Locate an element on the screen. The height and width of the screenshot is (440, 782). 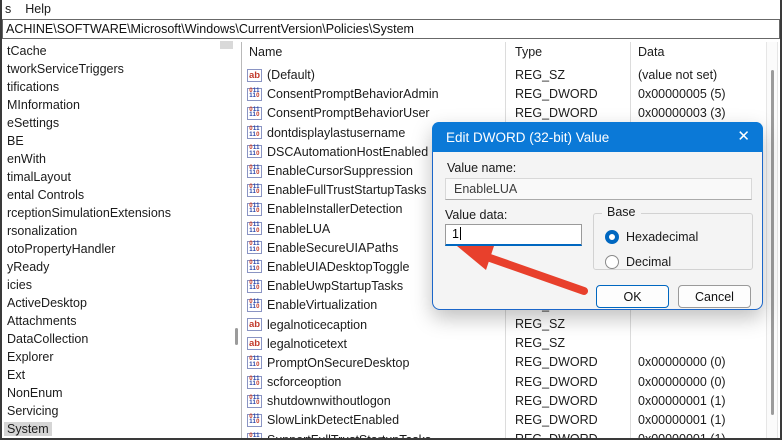
tree-item: tCache is located at coordinates (117, 51).